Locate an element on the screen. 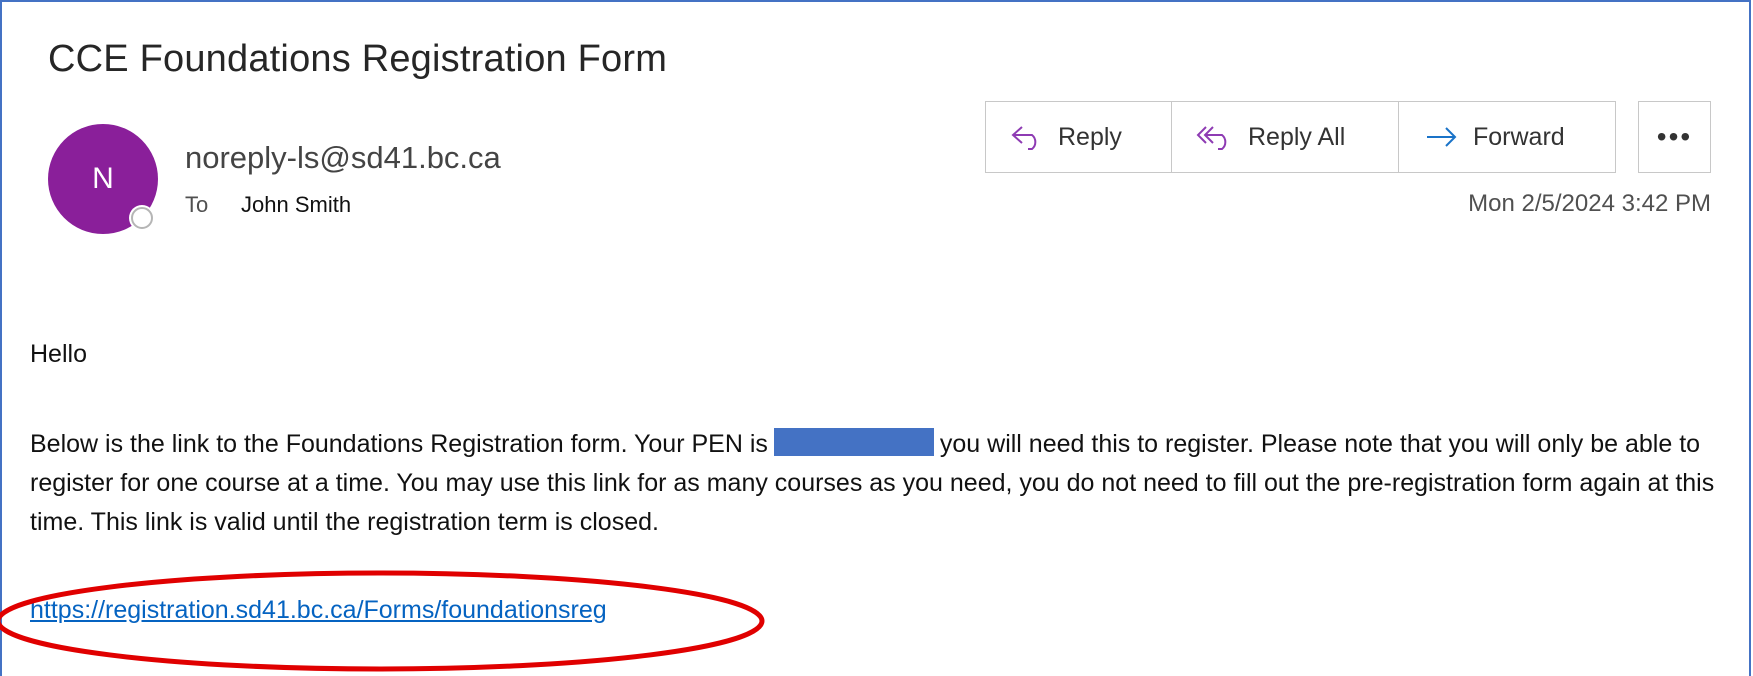 Image resolution: width=1753 pixels, height=676 pixels. forward-button: Forward is located at coordinates (1507, 137).